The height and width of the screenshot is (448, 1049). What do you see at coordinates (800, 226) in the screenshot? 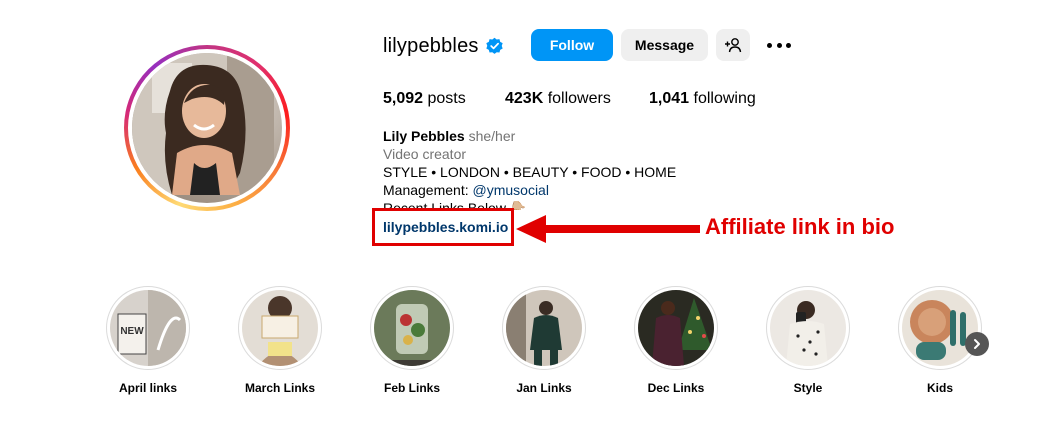
I see `annotation-label: Affiliate link in bio` at bounding box center [800, 226].